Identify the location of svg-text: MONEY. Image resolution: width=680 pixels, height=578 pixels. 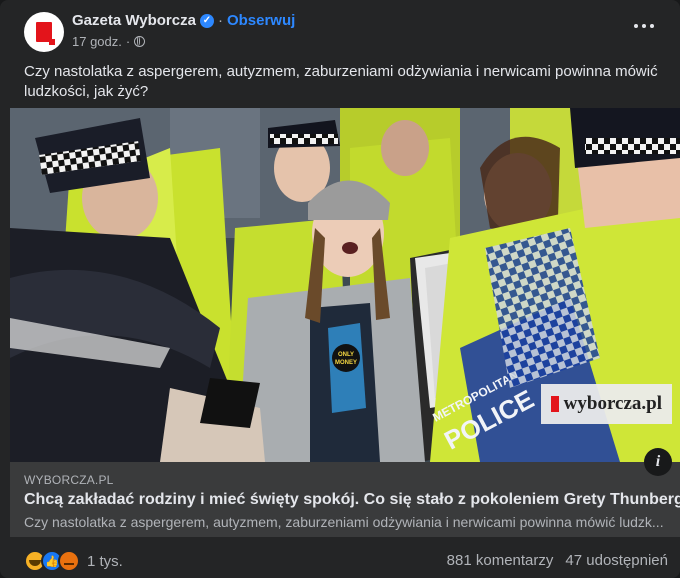
(346, 363).